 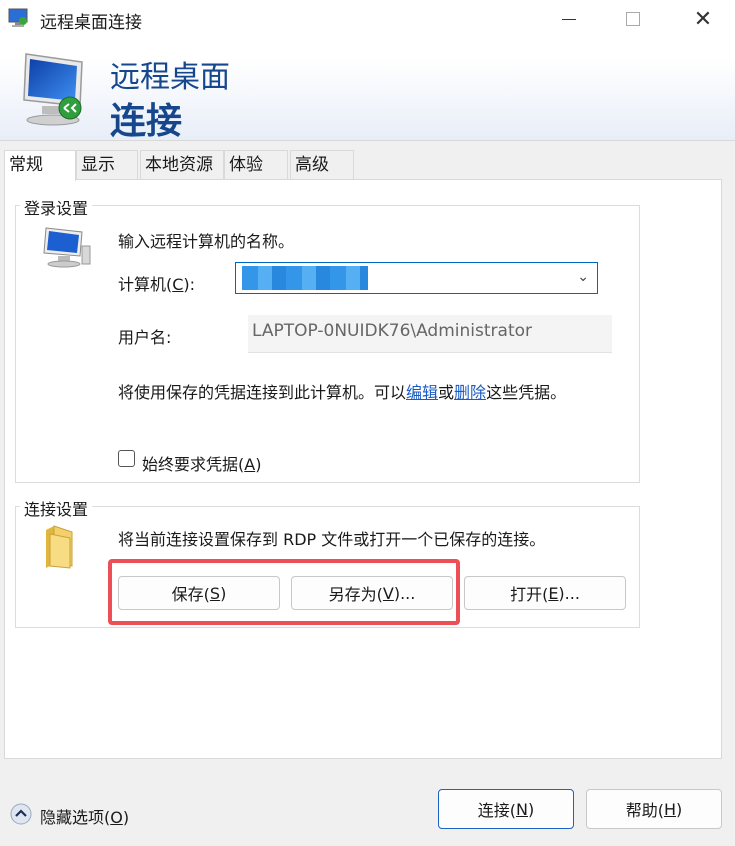 I want to click on header-banner: 远程桌面 连接, so click(x=367, y=90).